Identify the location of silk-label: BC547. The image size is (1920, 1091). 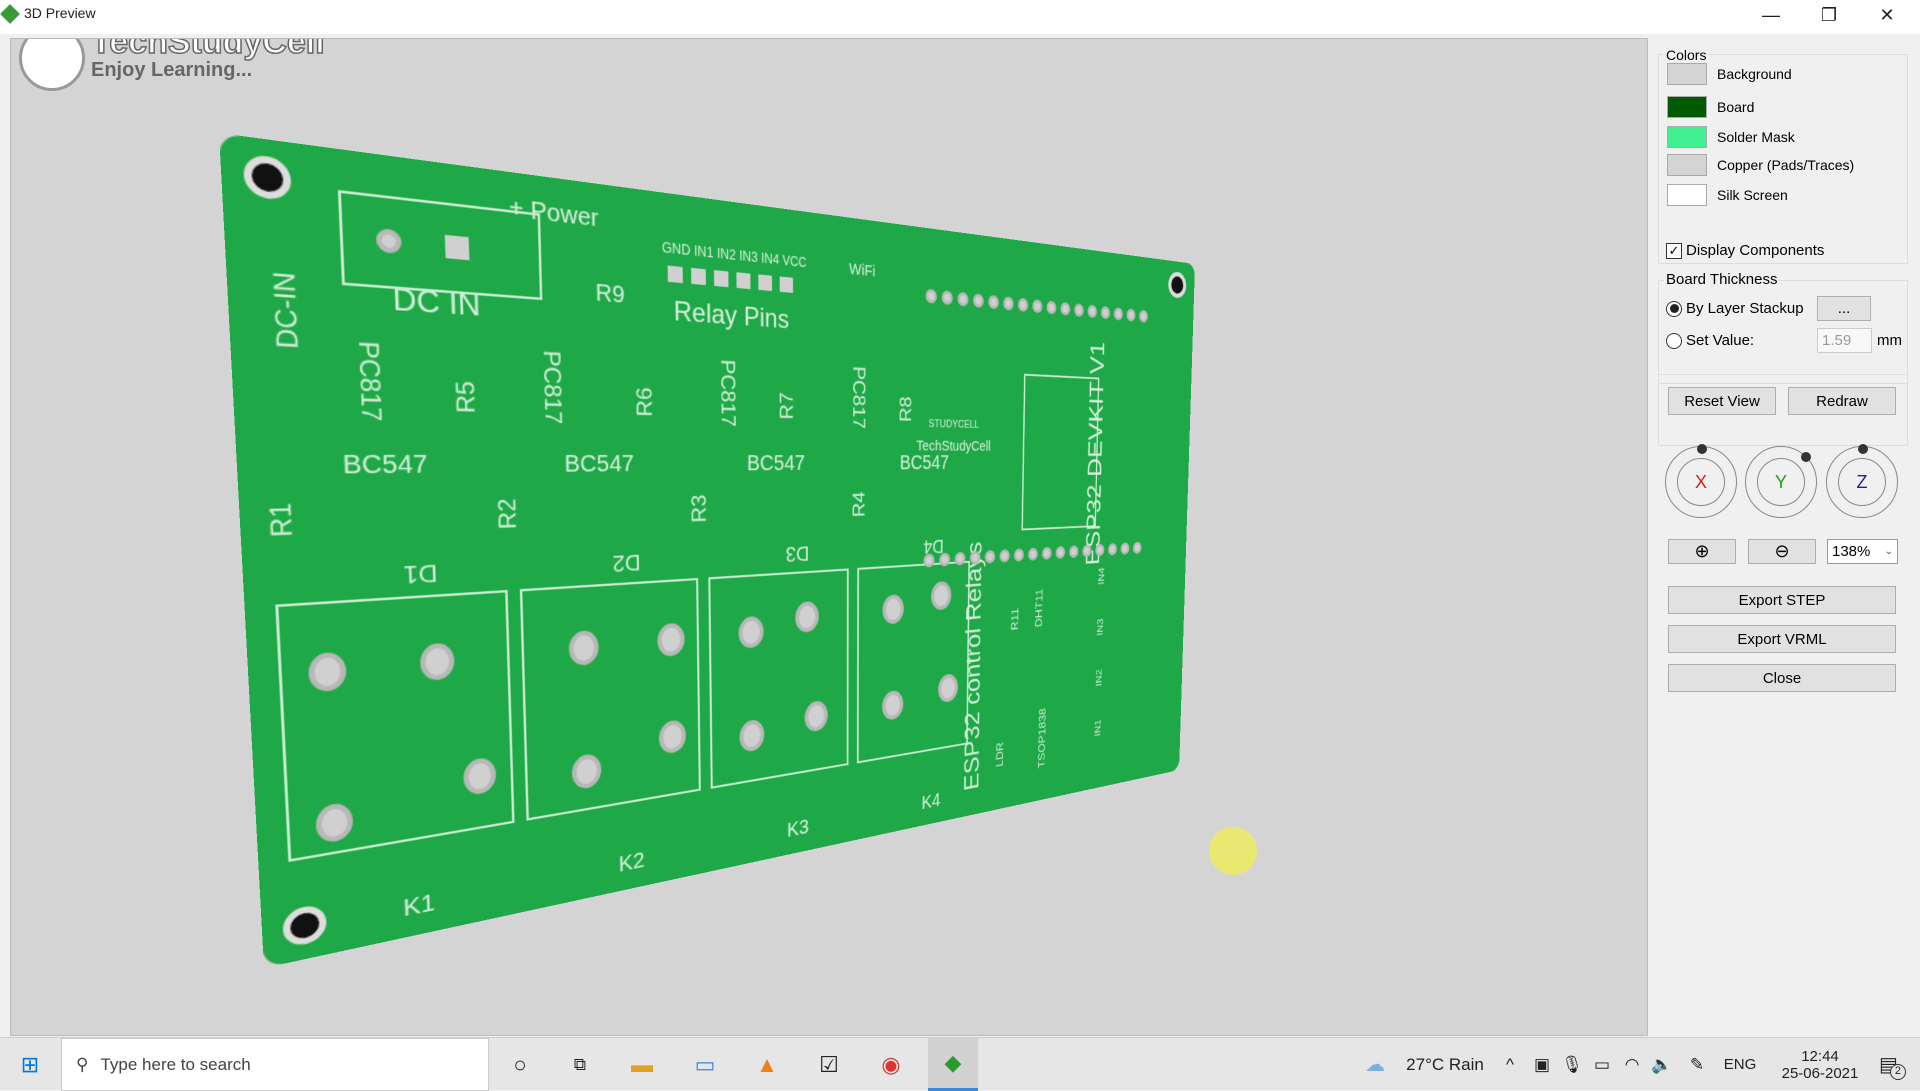
(385, 465).